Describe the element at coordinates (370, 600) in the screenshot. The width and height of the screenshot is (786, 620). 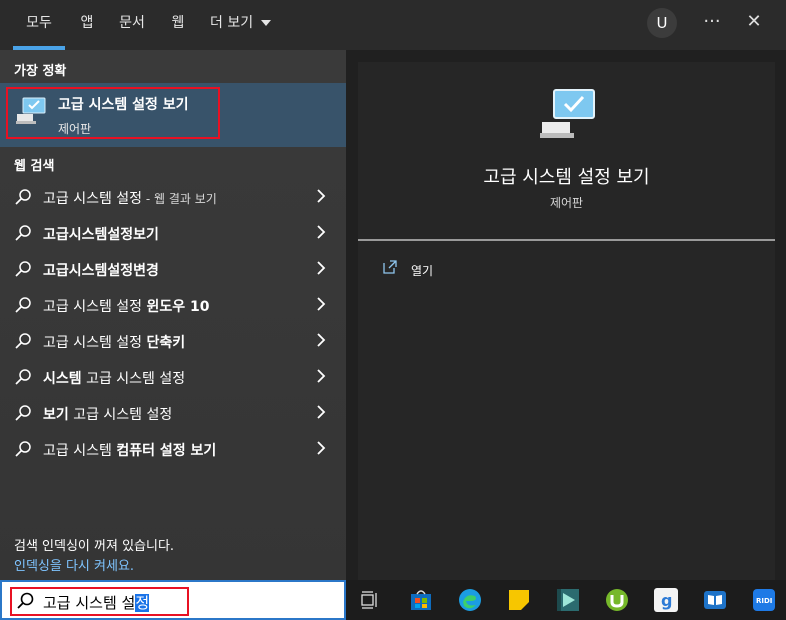
I see `task-view-icon` at that location.